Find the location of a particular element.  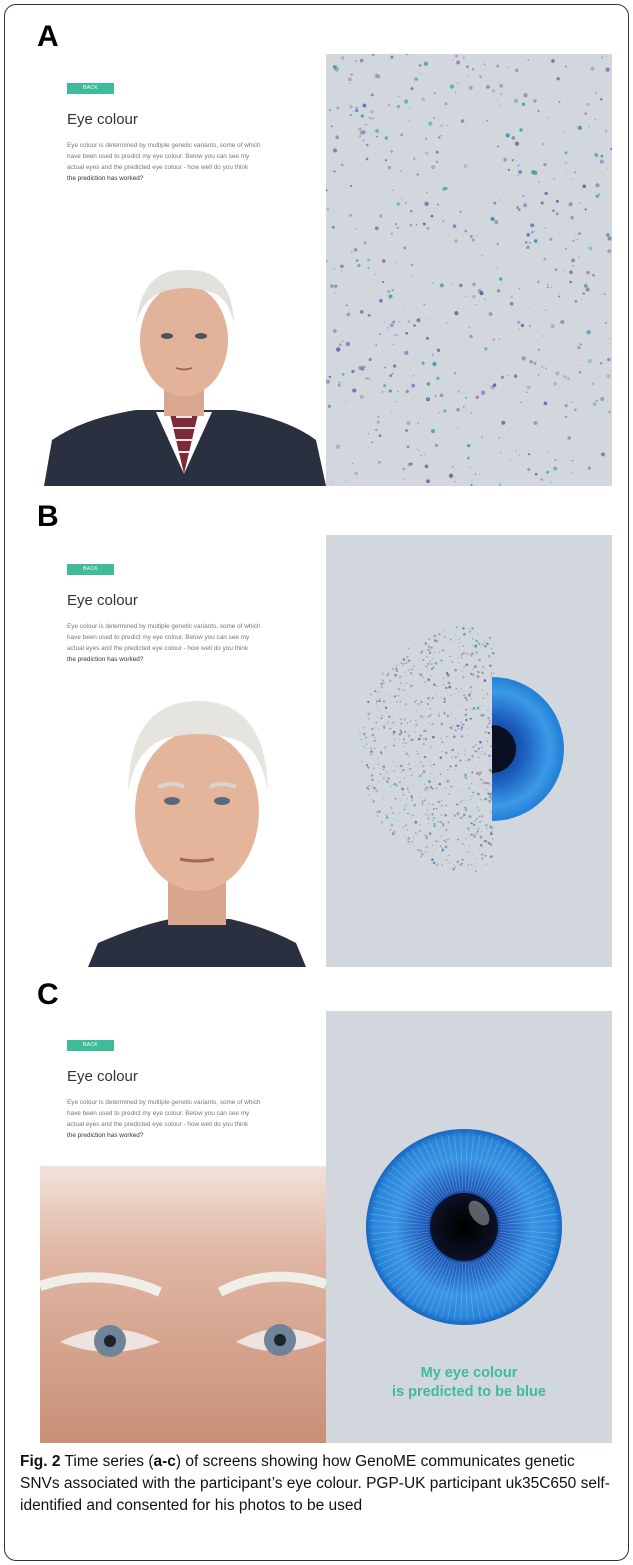

prediction-line-2: is predicted to be blue is located at coordinates (469, 1392).